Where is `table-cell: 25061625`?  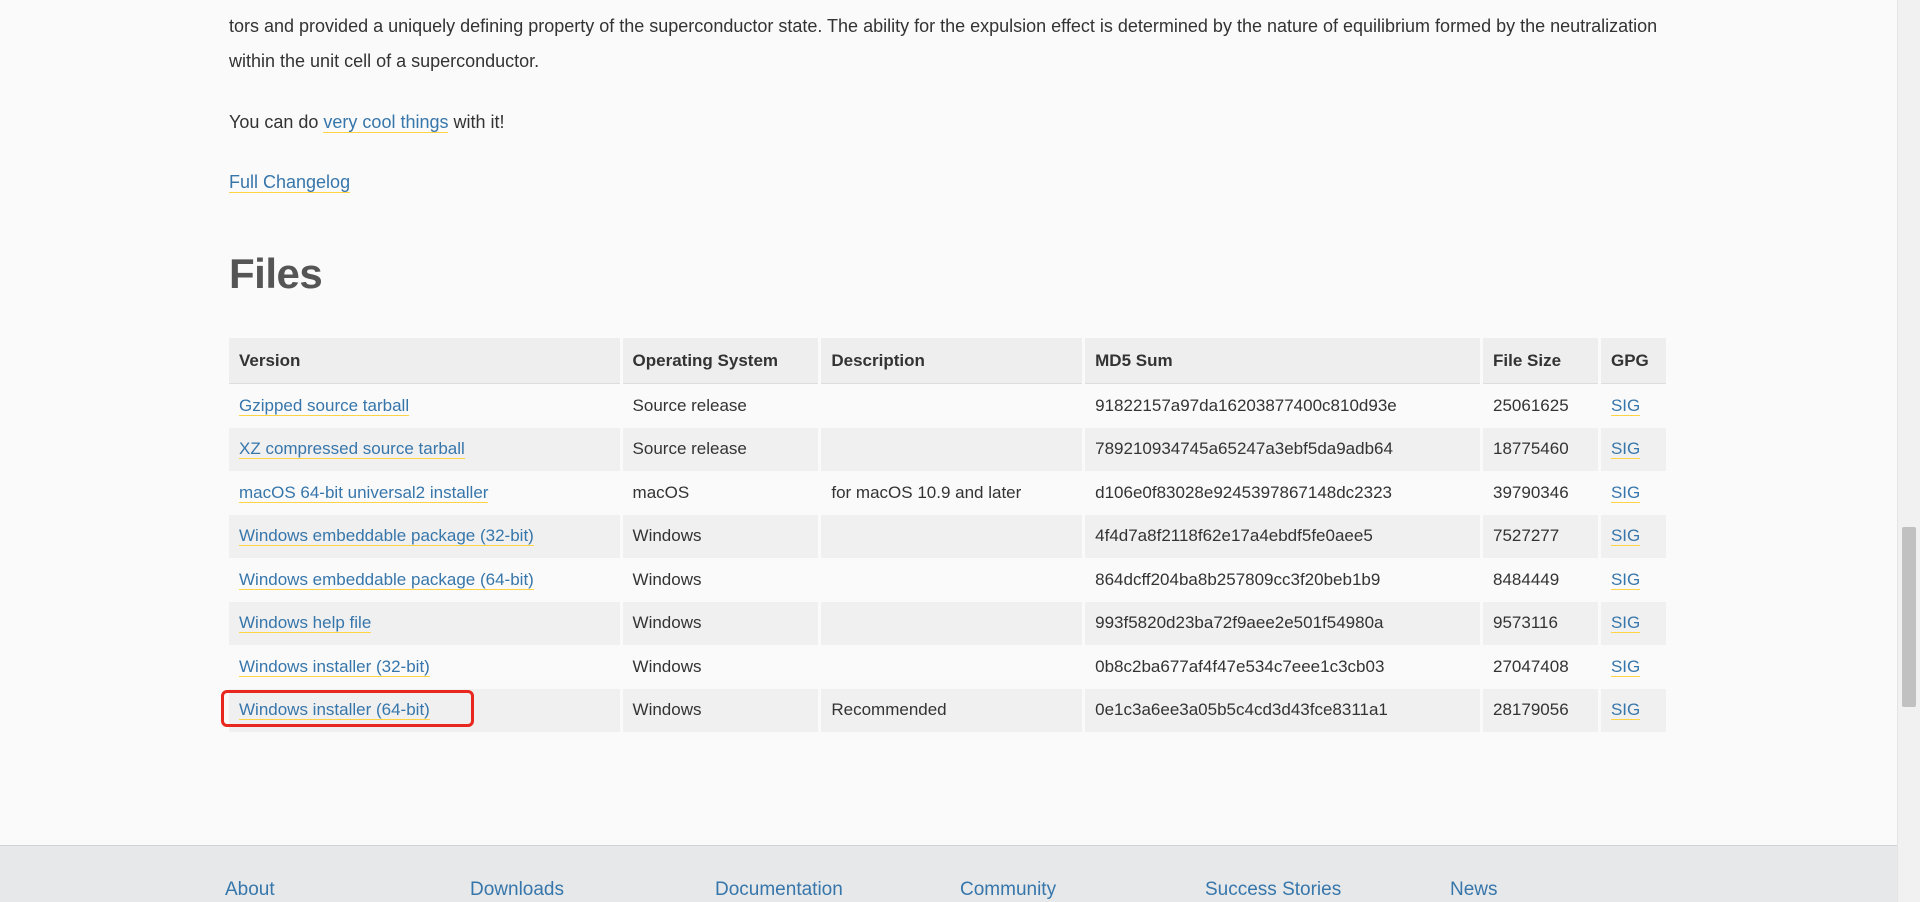
table-cell: 25061625 is located at coordinates (1540, 406).